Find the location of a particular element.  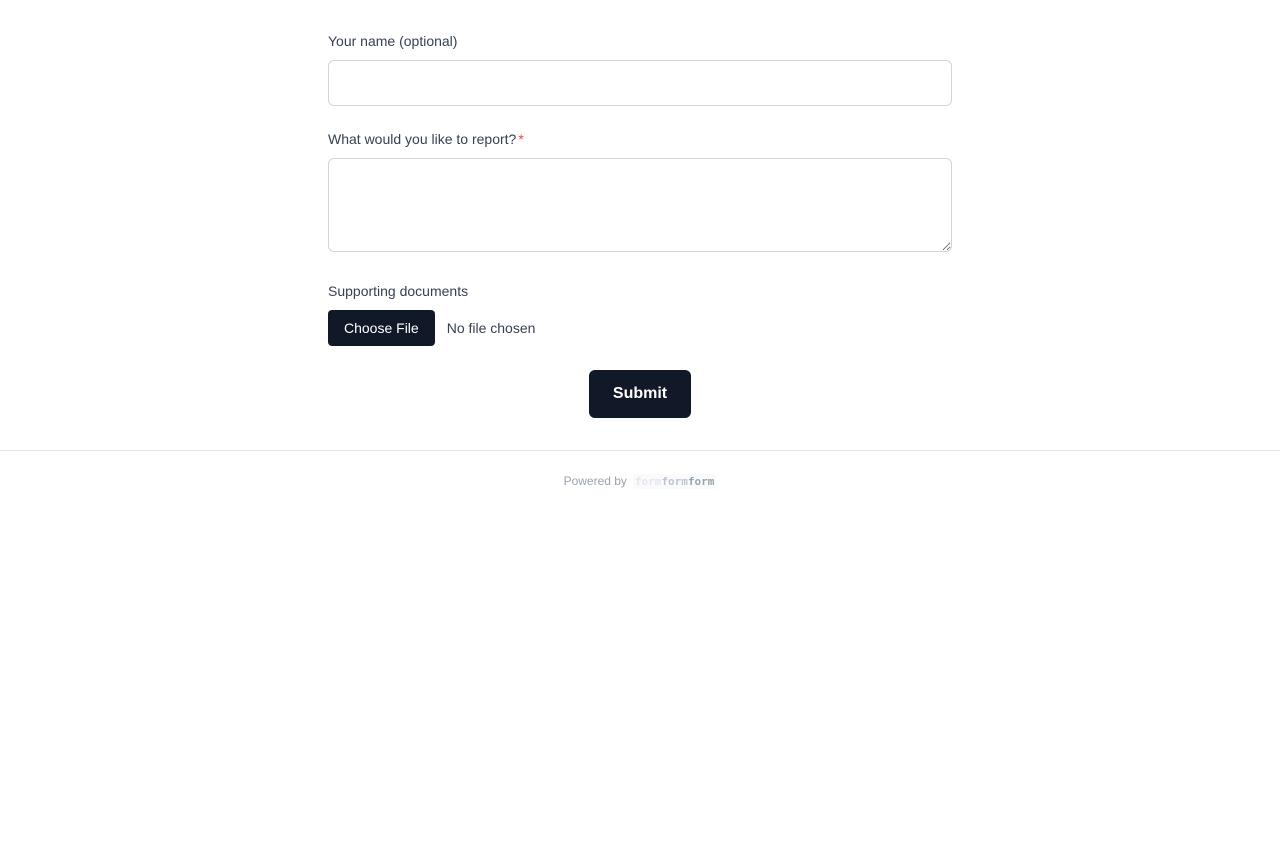

name-input is located at coordinates (640, 83).